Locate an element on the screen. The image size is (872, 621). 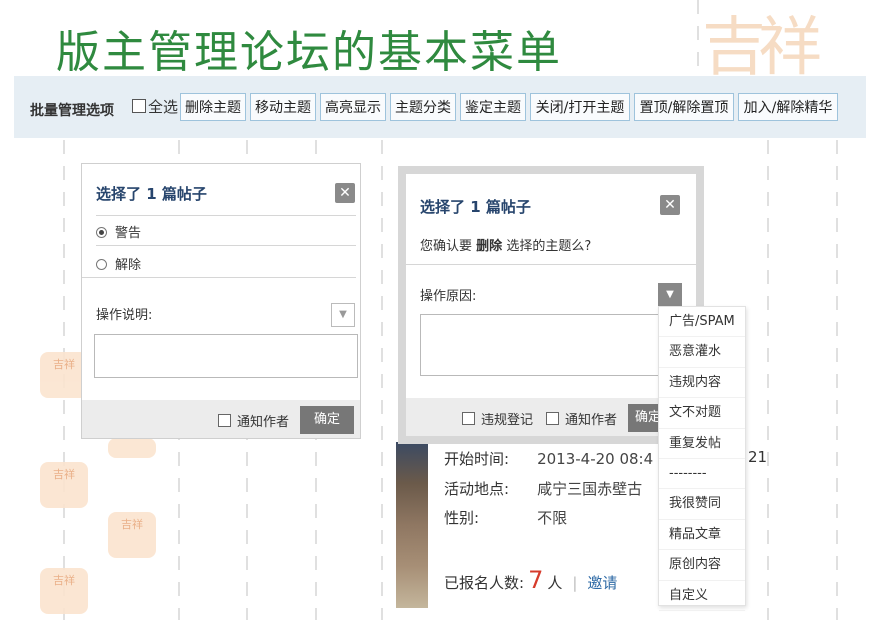
dropdown-option: 重复发帖 is located at coordinates (702, 444).